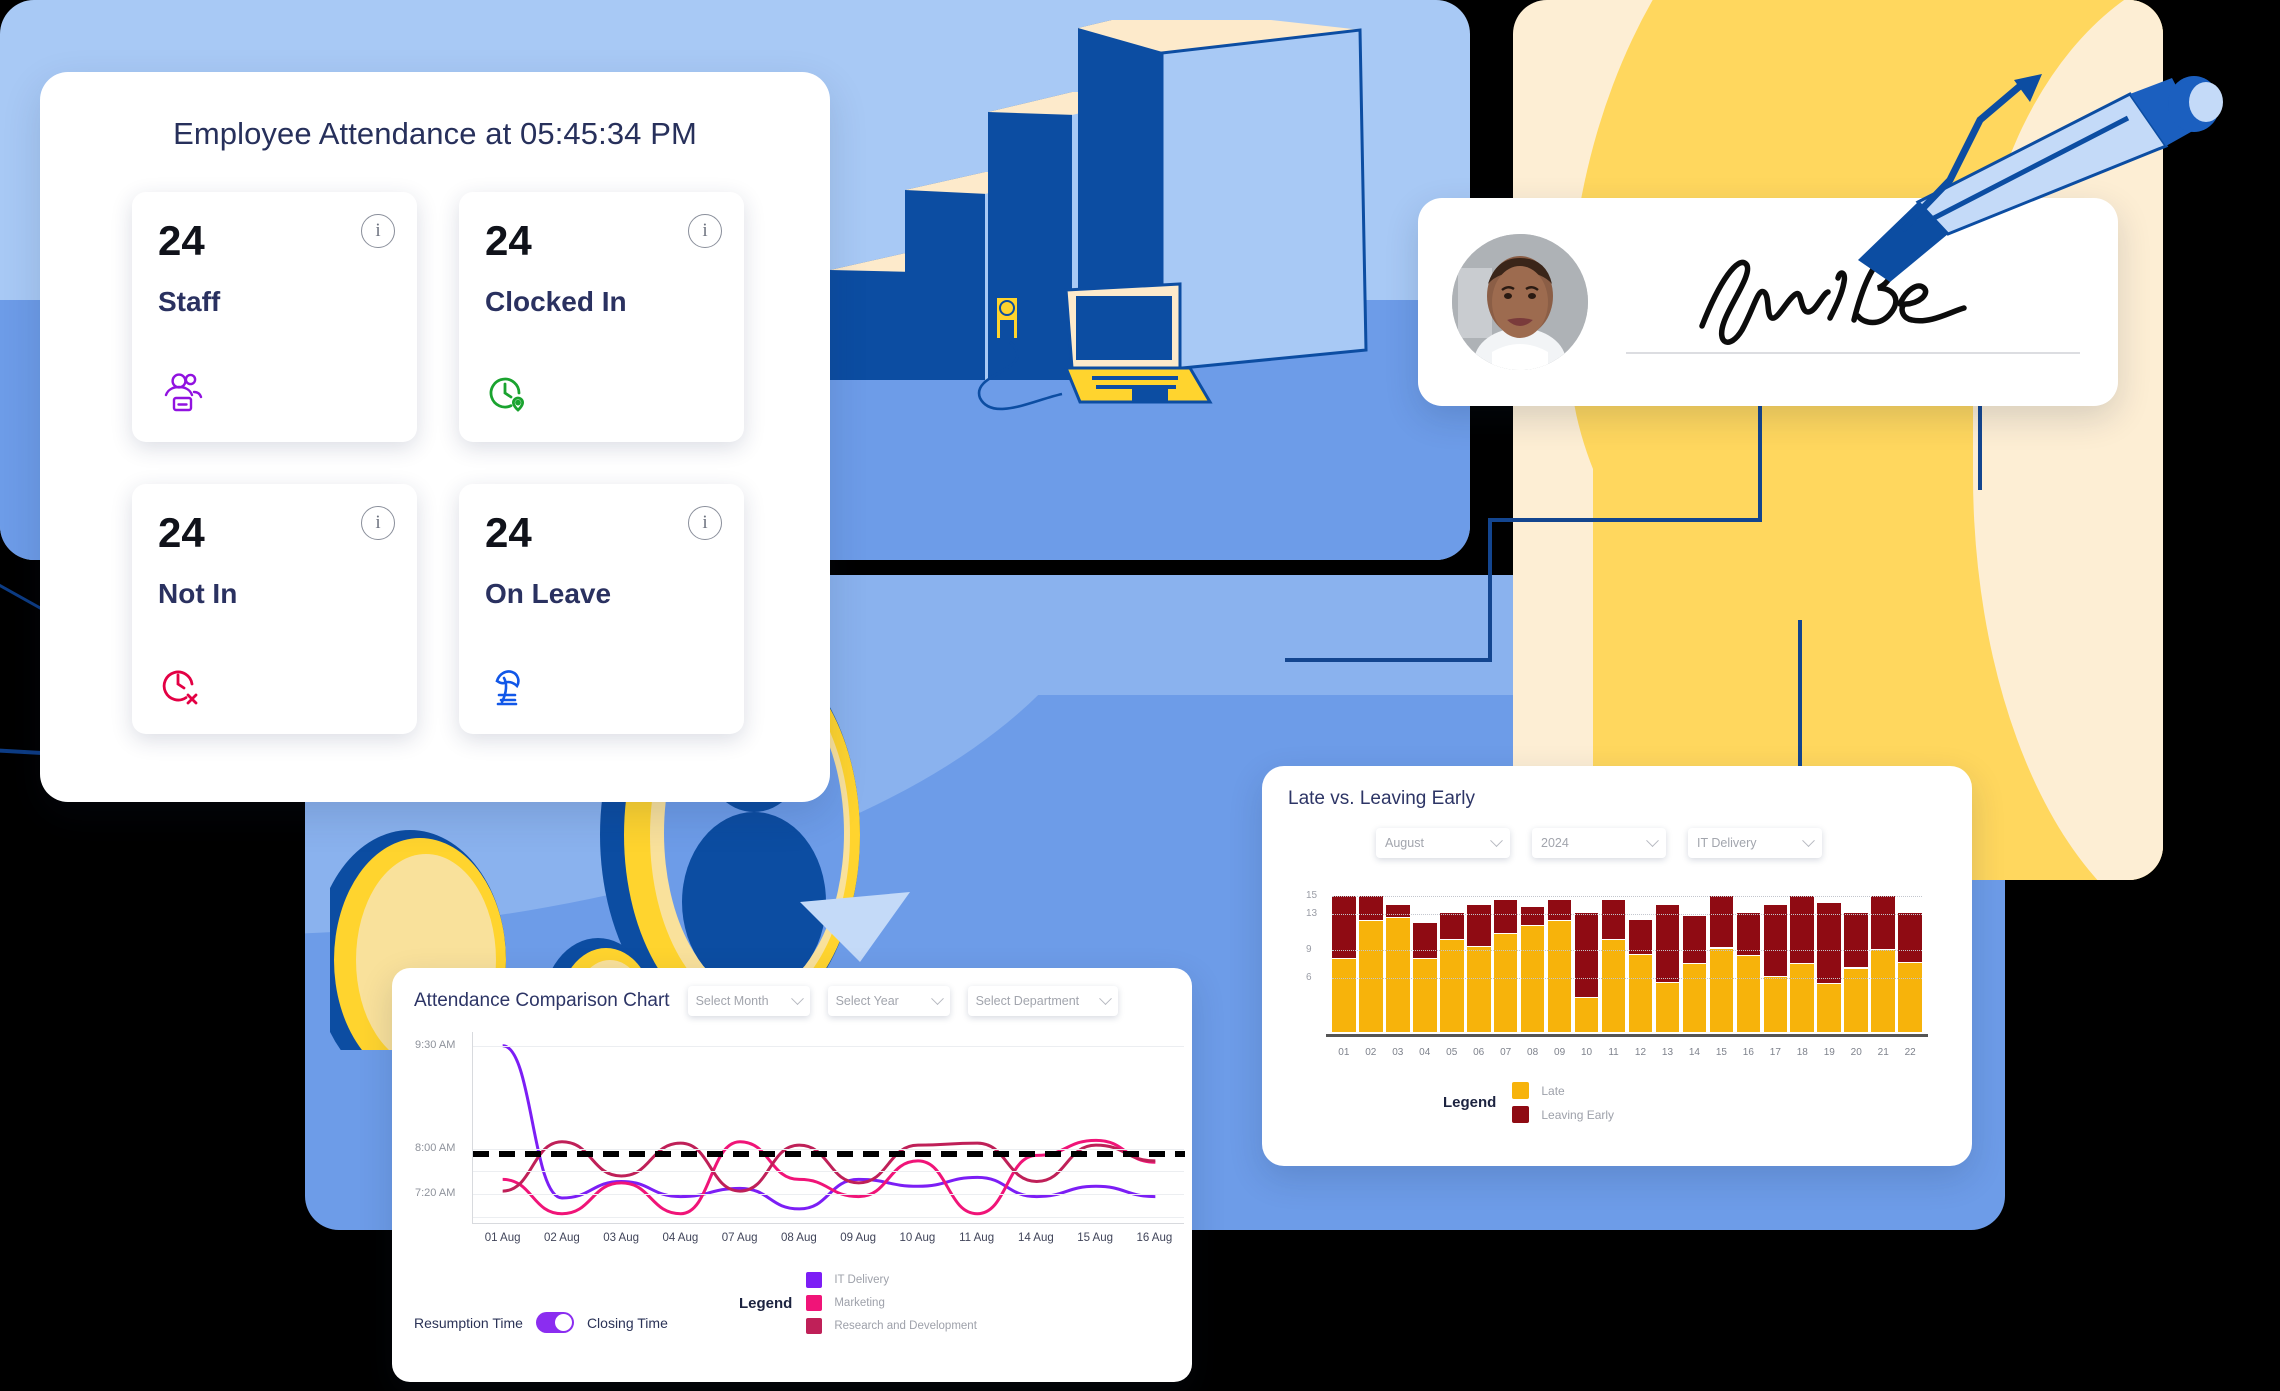  What do you see at coordinates (189, 301) in the screenshot?
I see `stat-label: Staff` at bounding box center [189, 301].